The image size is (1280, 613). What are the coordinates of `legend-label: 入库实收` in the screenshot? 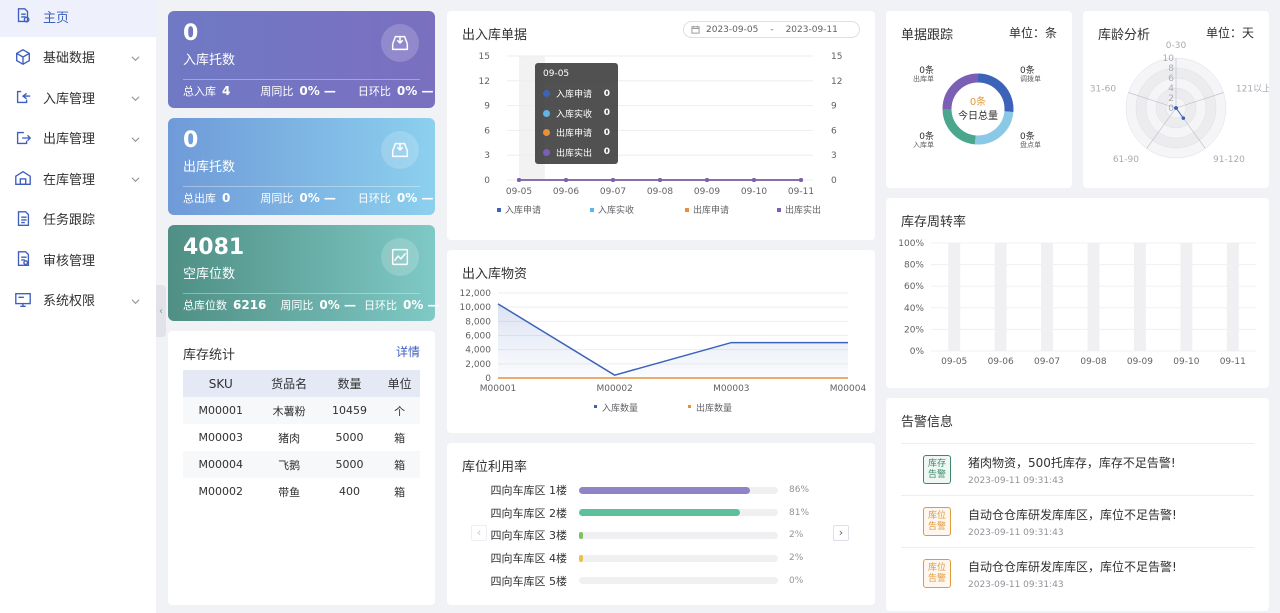 It's located at (616, 210).